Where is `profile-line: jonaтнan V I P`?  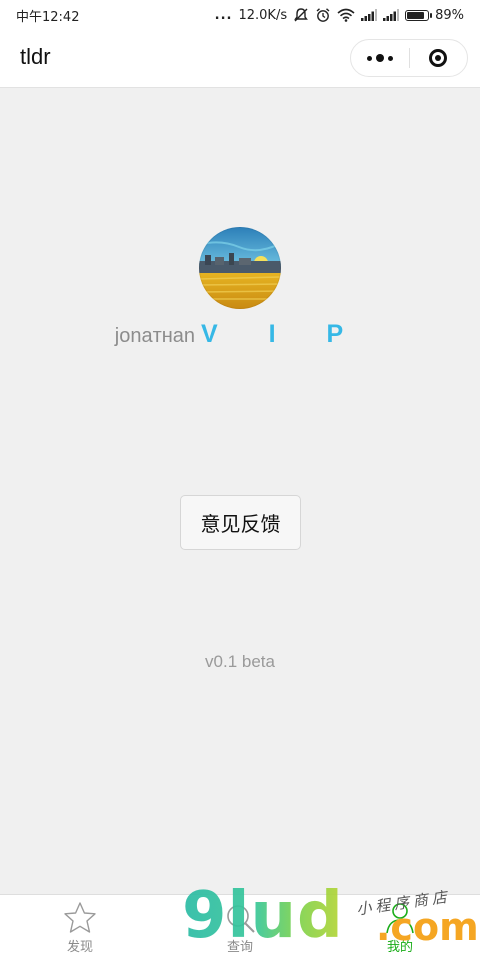 profile-line: jonaтнan V I P is located at coordinates (240, 334).